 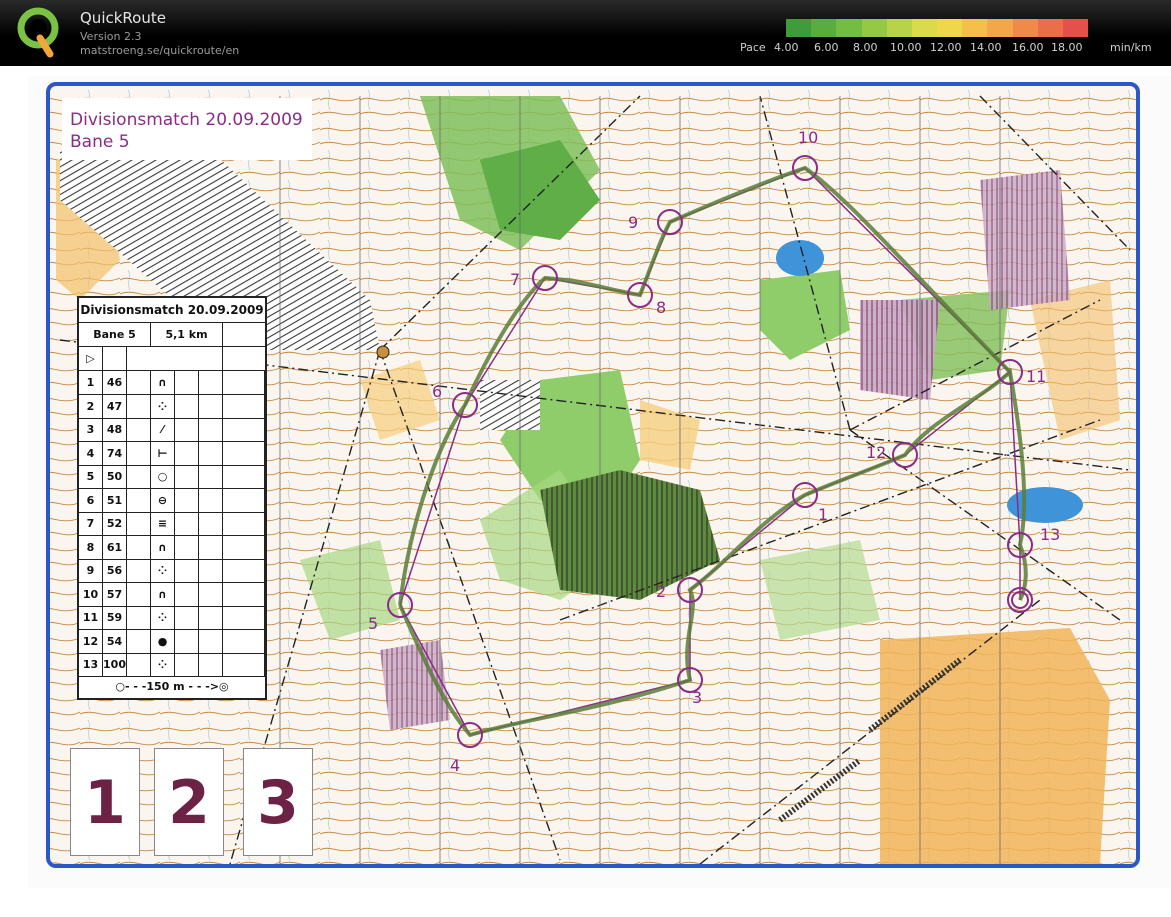 I want to click on feature-symbol-icon: ⊖, so click(x=163, y=500).